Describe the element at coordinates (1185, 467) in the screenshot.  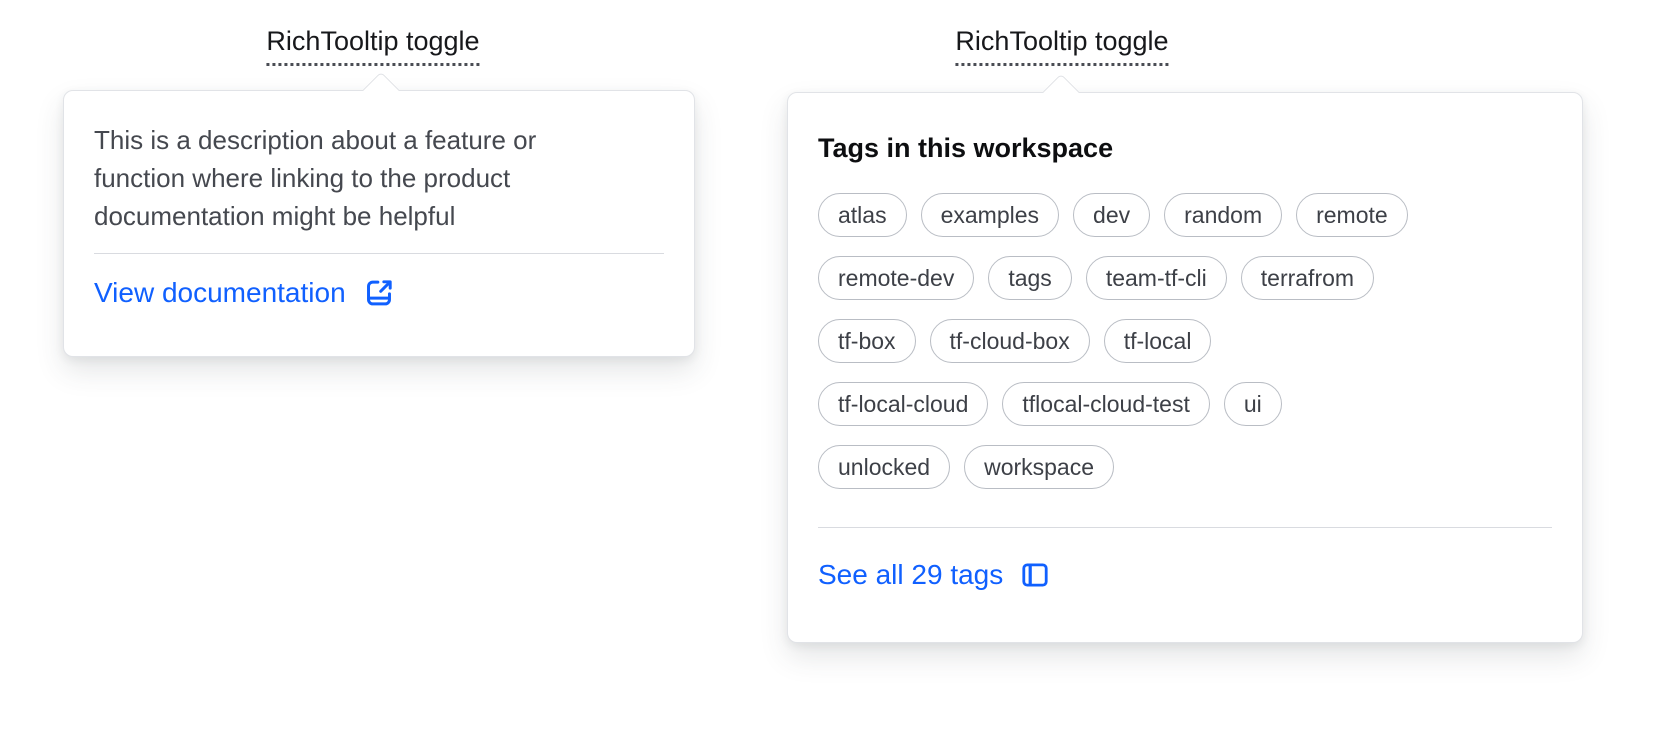
I see `tag-row: unlocked workspace` at that location.